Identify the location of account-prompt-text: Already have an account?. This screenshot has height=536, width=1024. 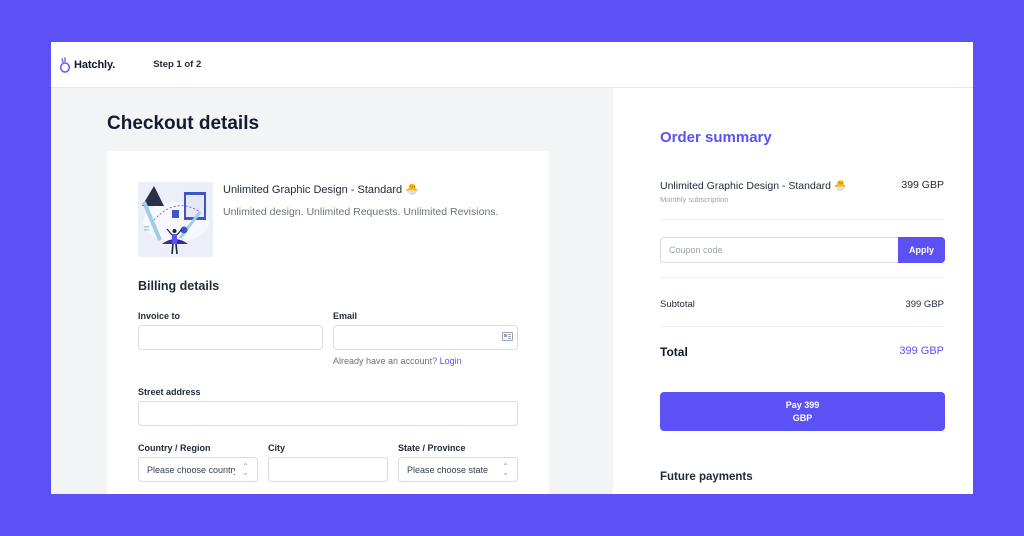
(385, 361).